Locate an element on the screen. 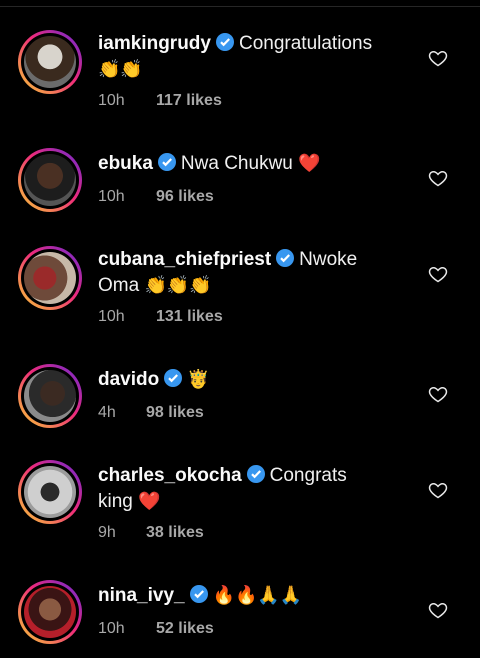  comment-username: nina_ivy_ is located at coordinates (141, 595).